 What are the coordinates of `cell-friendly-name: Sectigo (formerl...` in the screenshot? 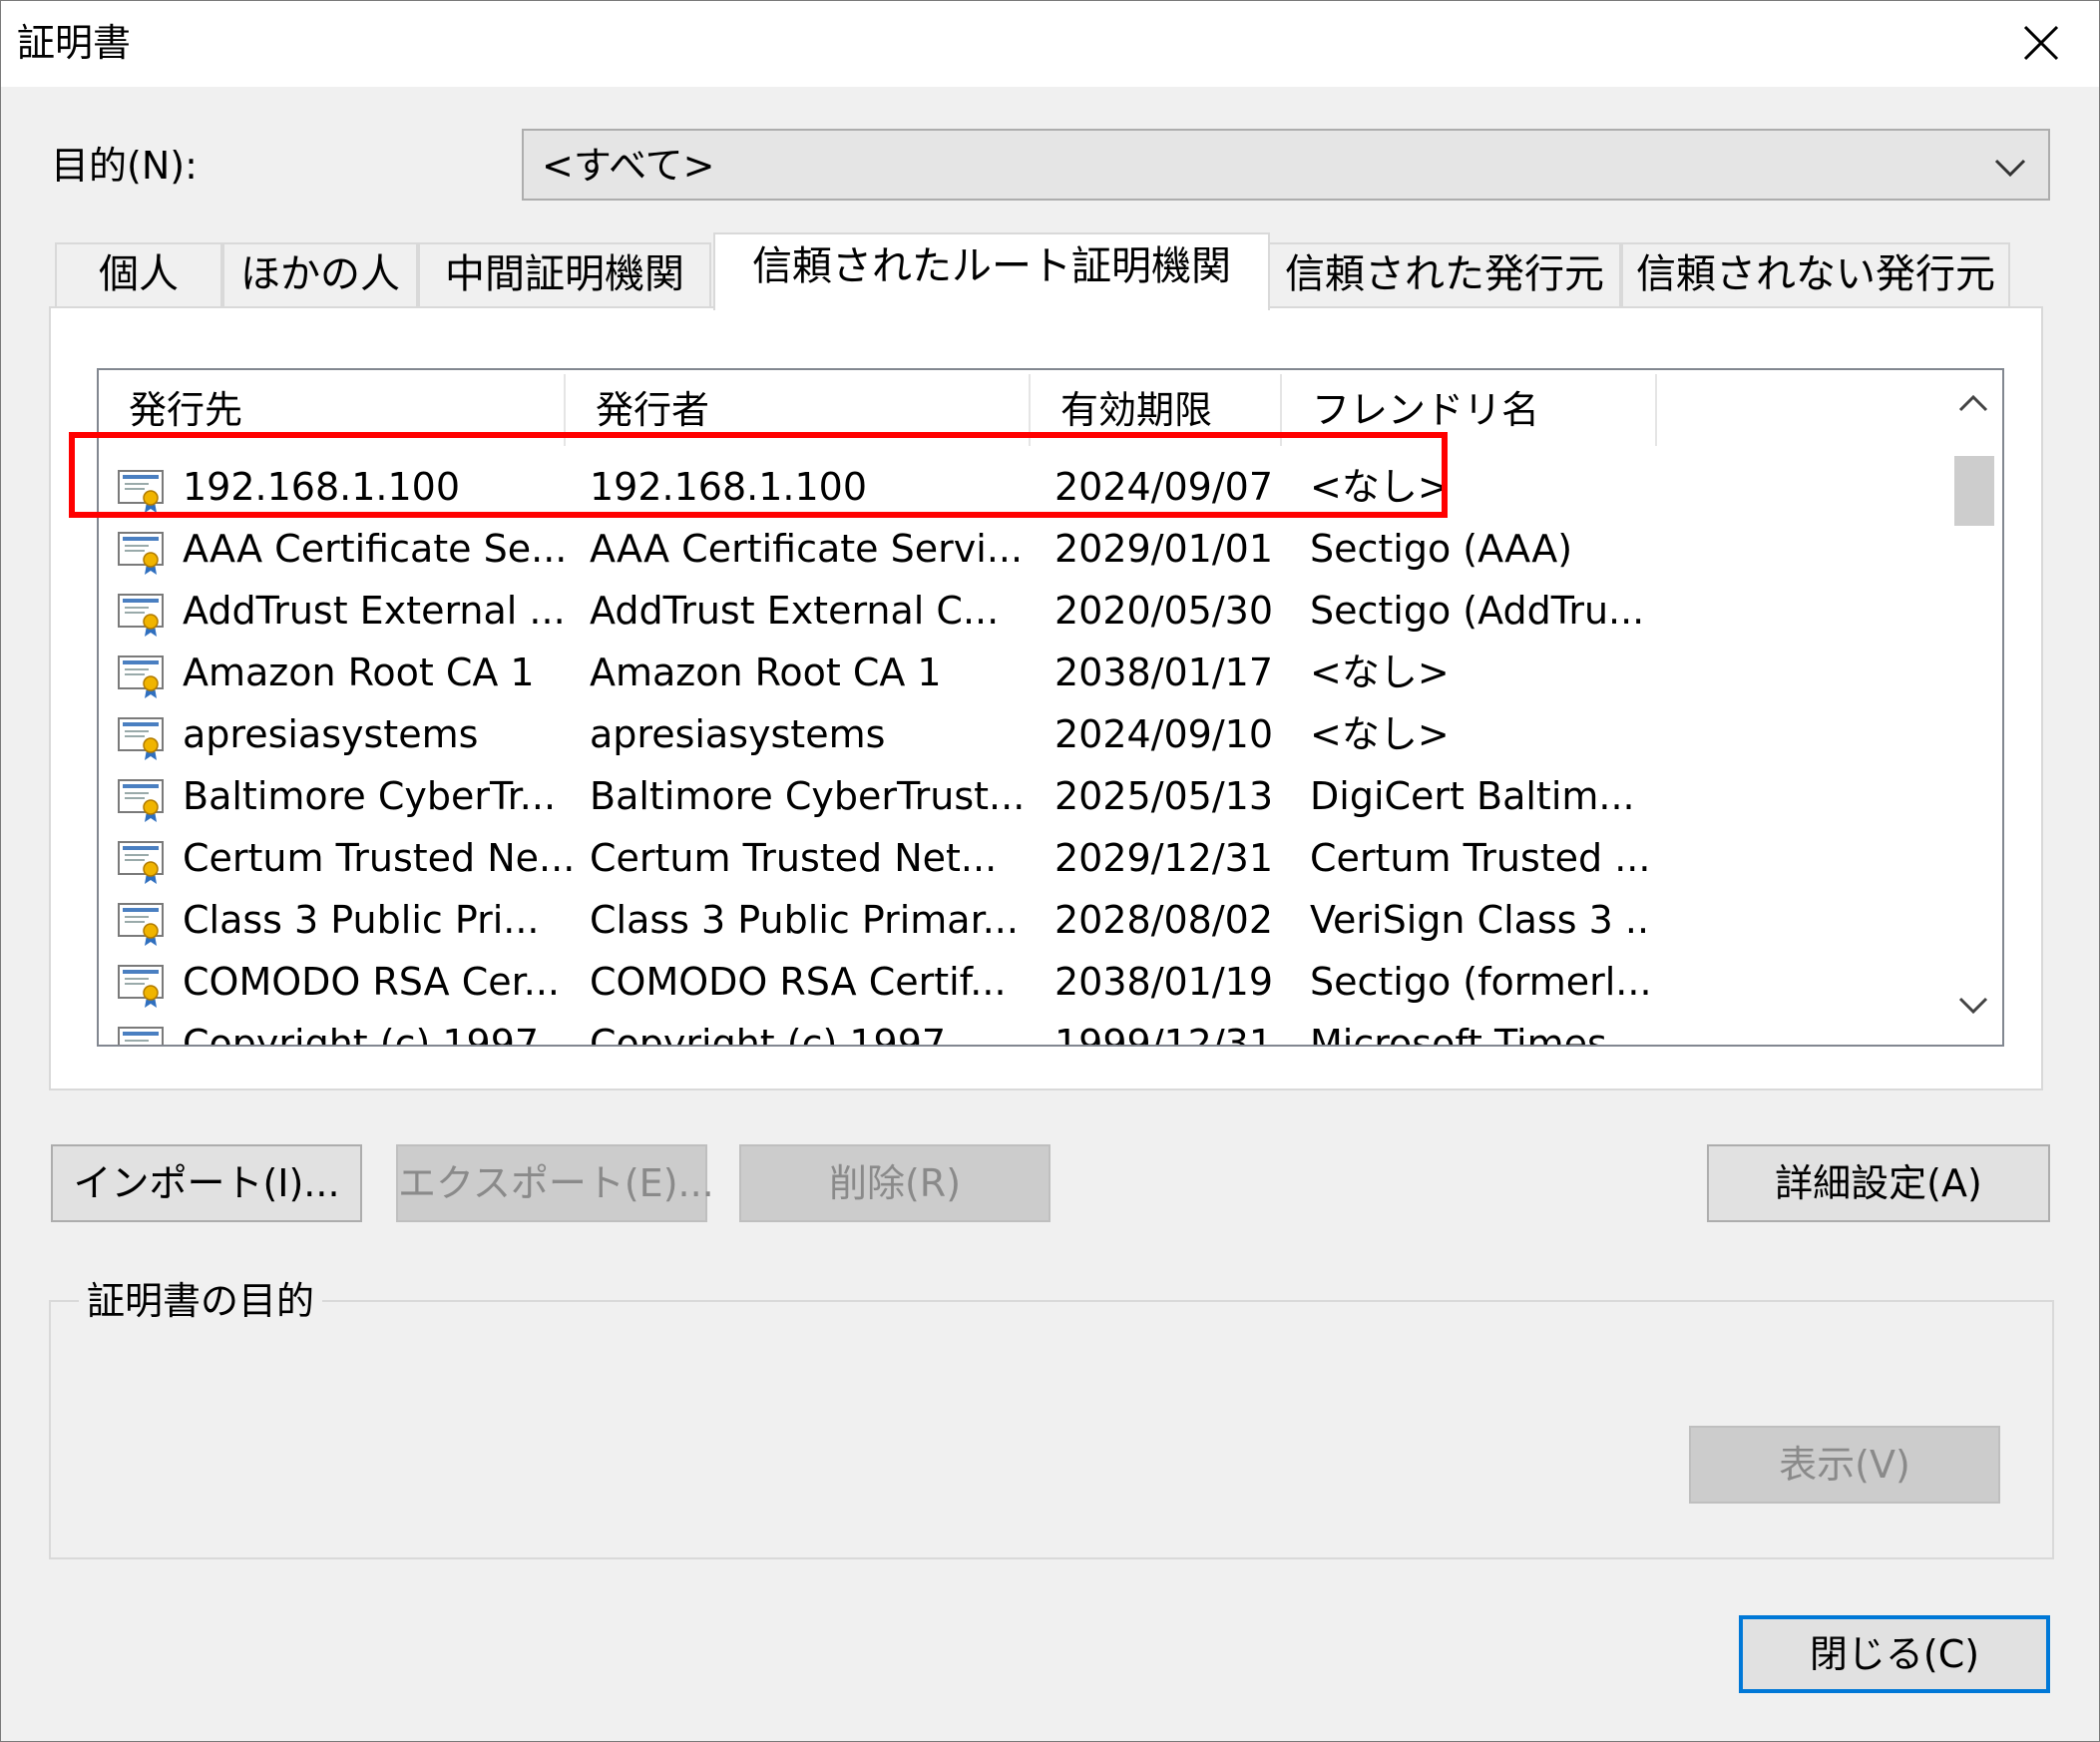 It's located at (1479, 982).